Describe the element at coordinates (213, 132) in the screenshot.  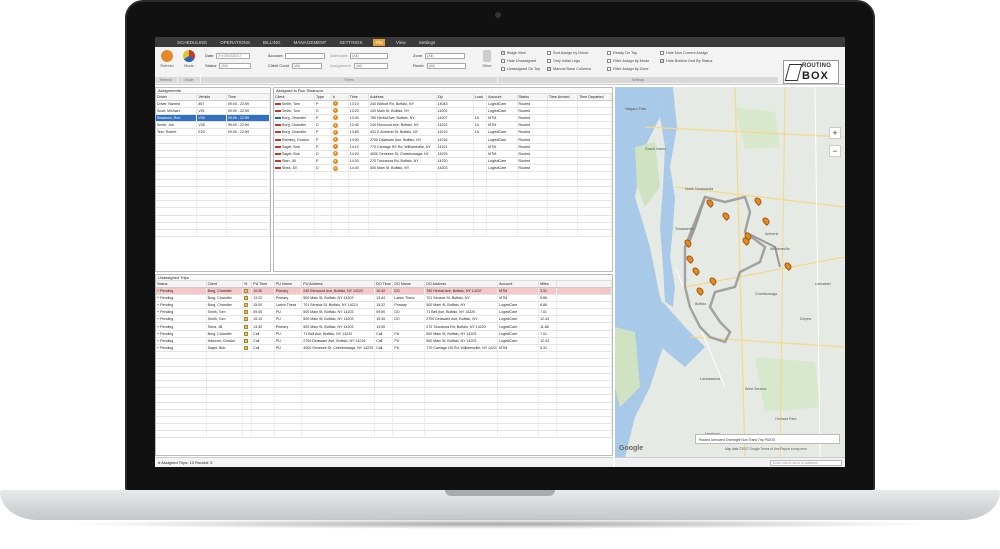
I see `assignment-row: Test, Robert E20 09:00 - 22:59` at that location.